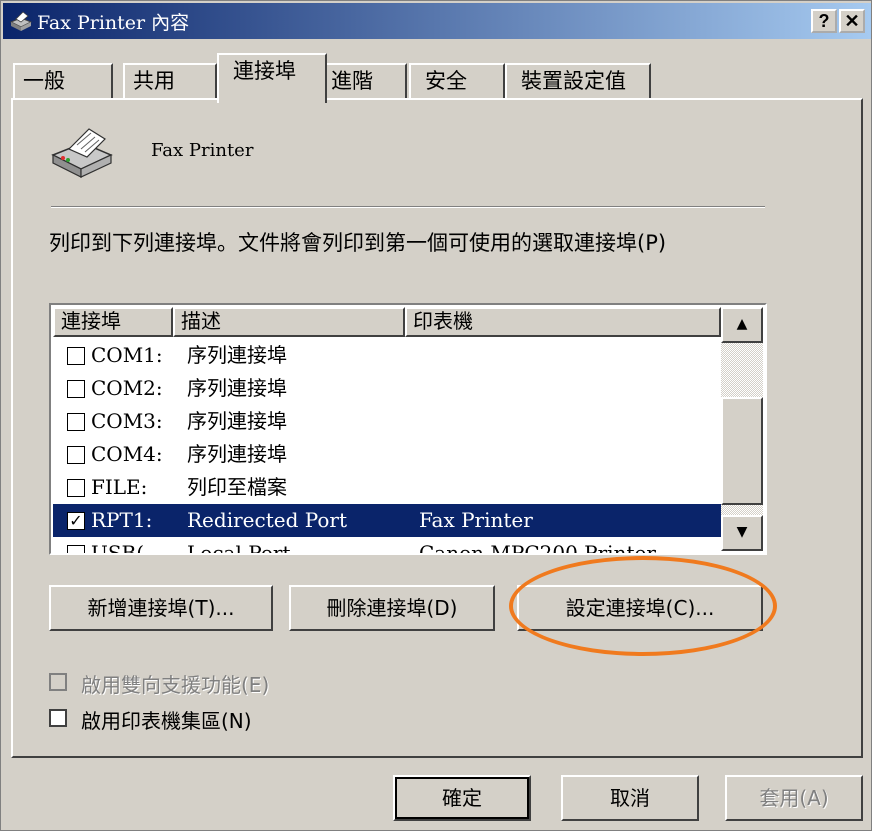 The height and width of the screenshot is (831, 872). Describe the element at coordinates (175, 685) in the screenshot. I see `bidirectional-support-label: 啟用雙向支援功能(E)` at that location.